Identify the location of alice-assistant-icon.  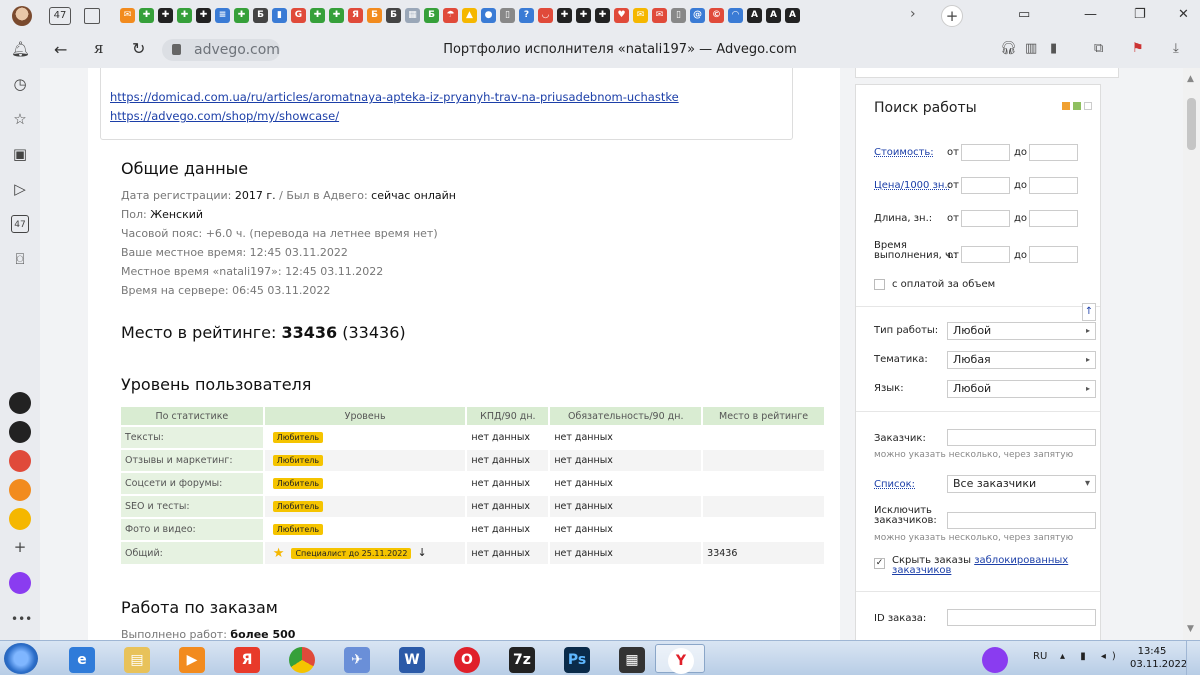
(20, 583).